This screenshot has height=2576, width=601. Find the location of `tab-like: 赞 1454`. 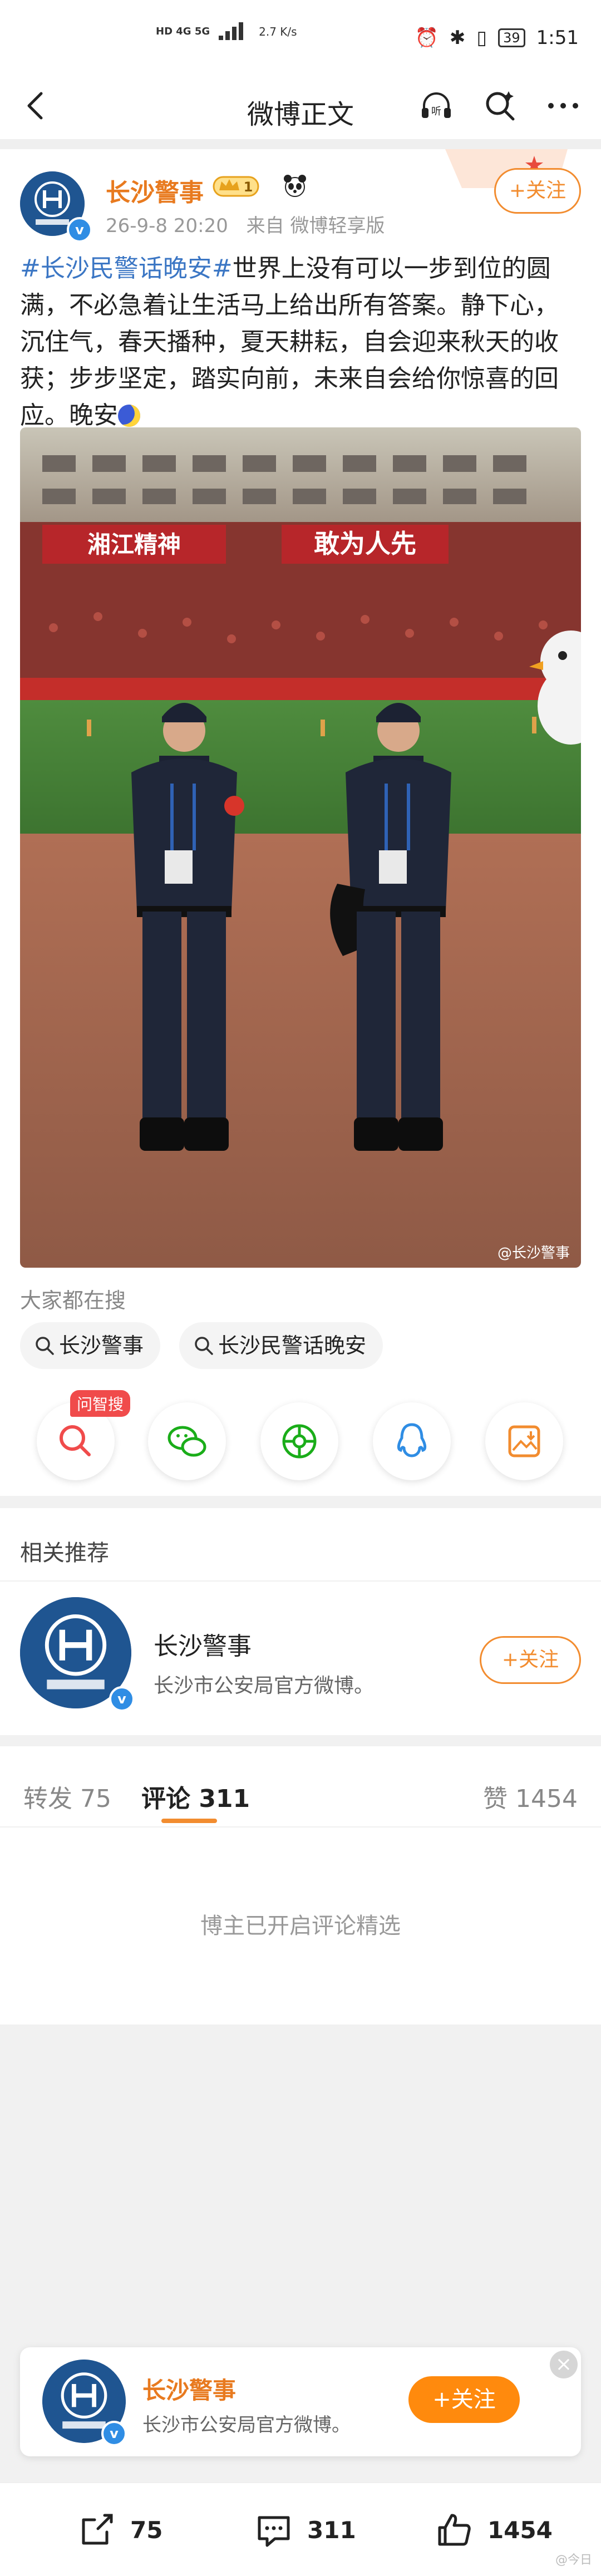

tab-like: 赞 1454 is located at coordinates (530, 1797).